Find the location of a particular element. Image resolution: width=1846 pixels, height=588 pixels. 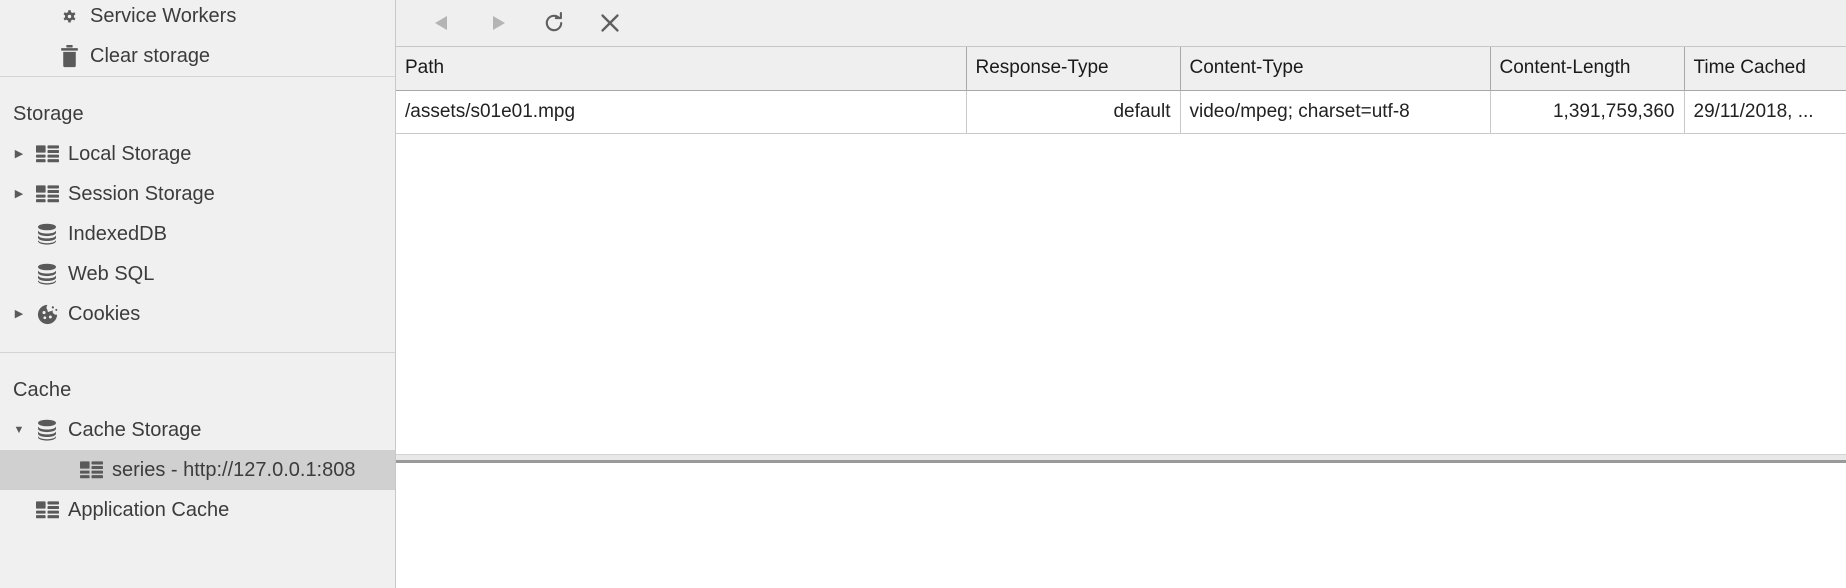

sidebar-item-application-cache: ▶ Application Cache is located at coordinates (197, 510).